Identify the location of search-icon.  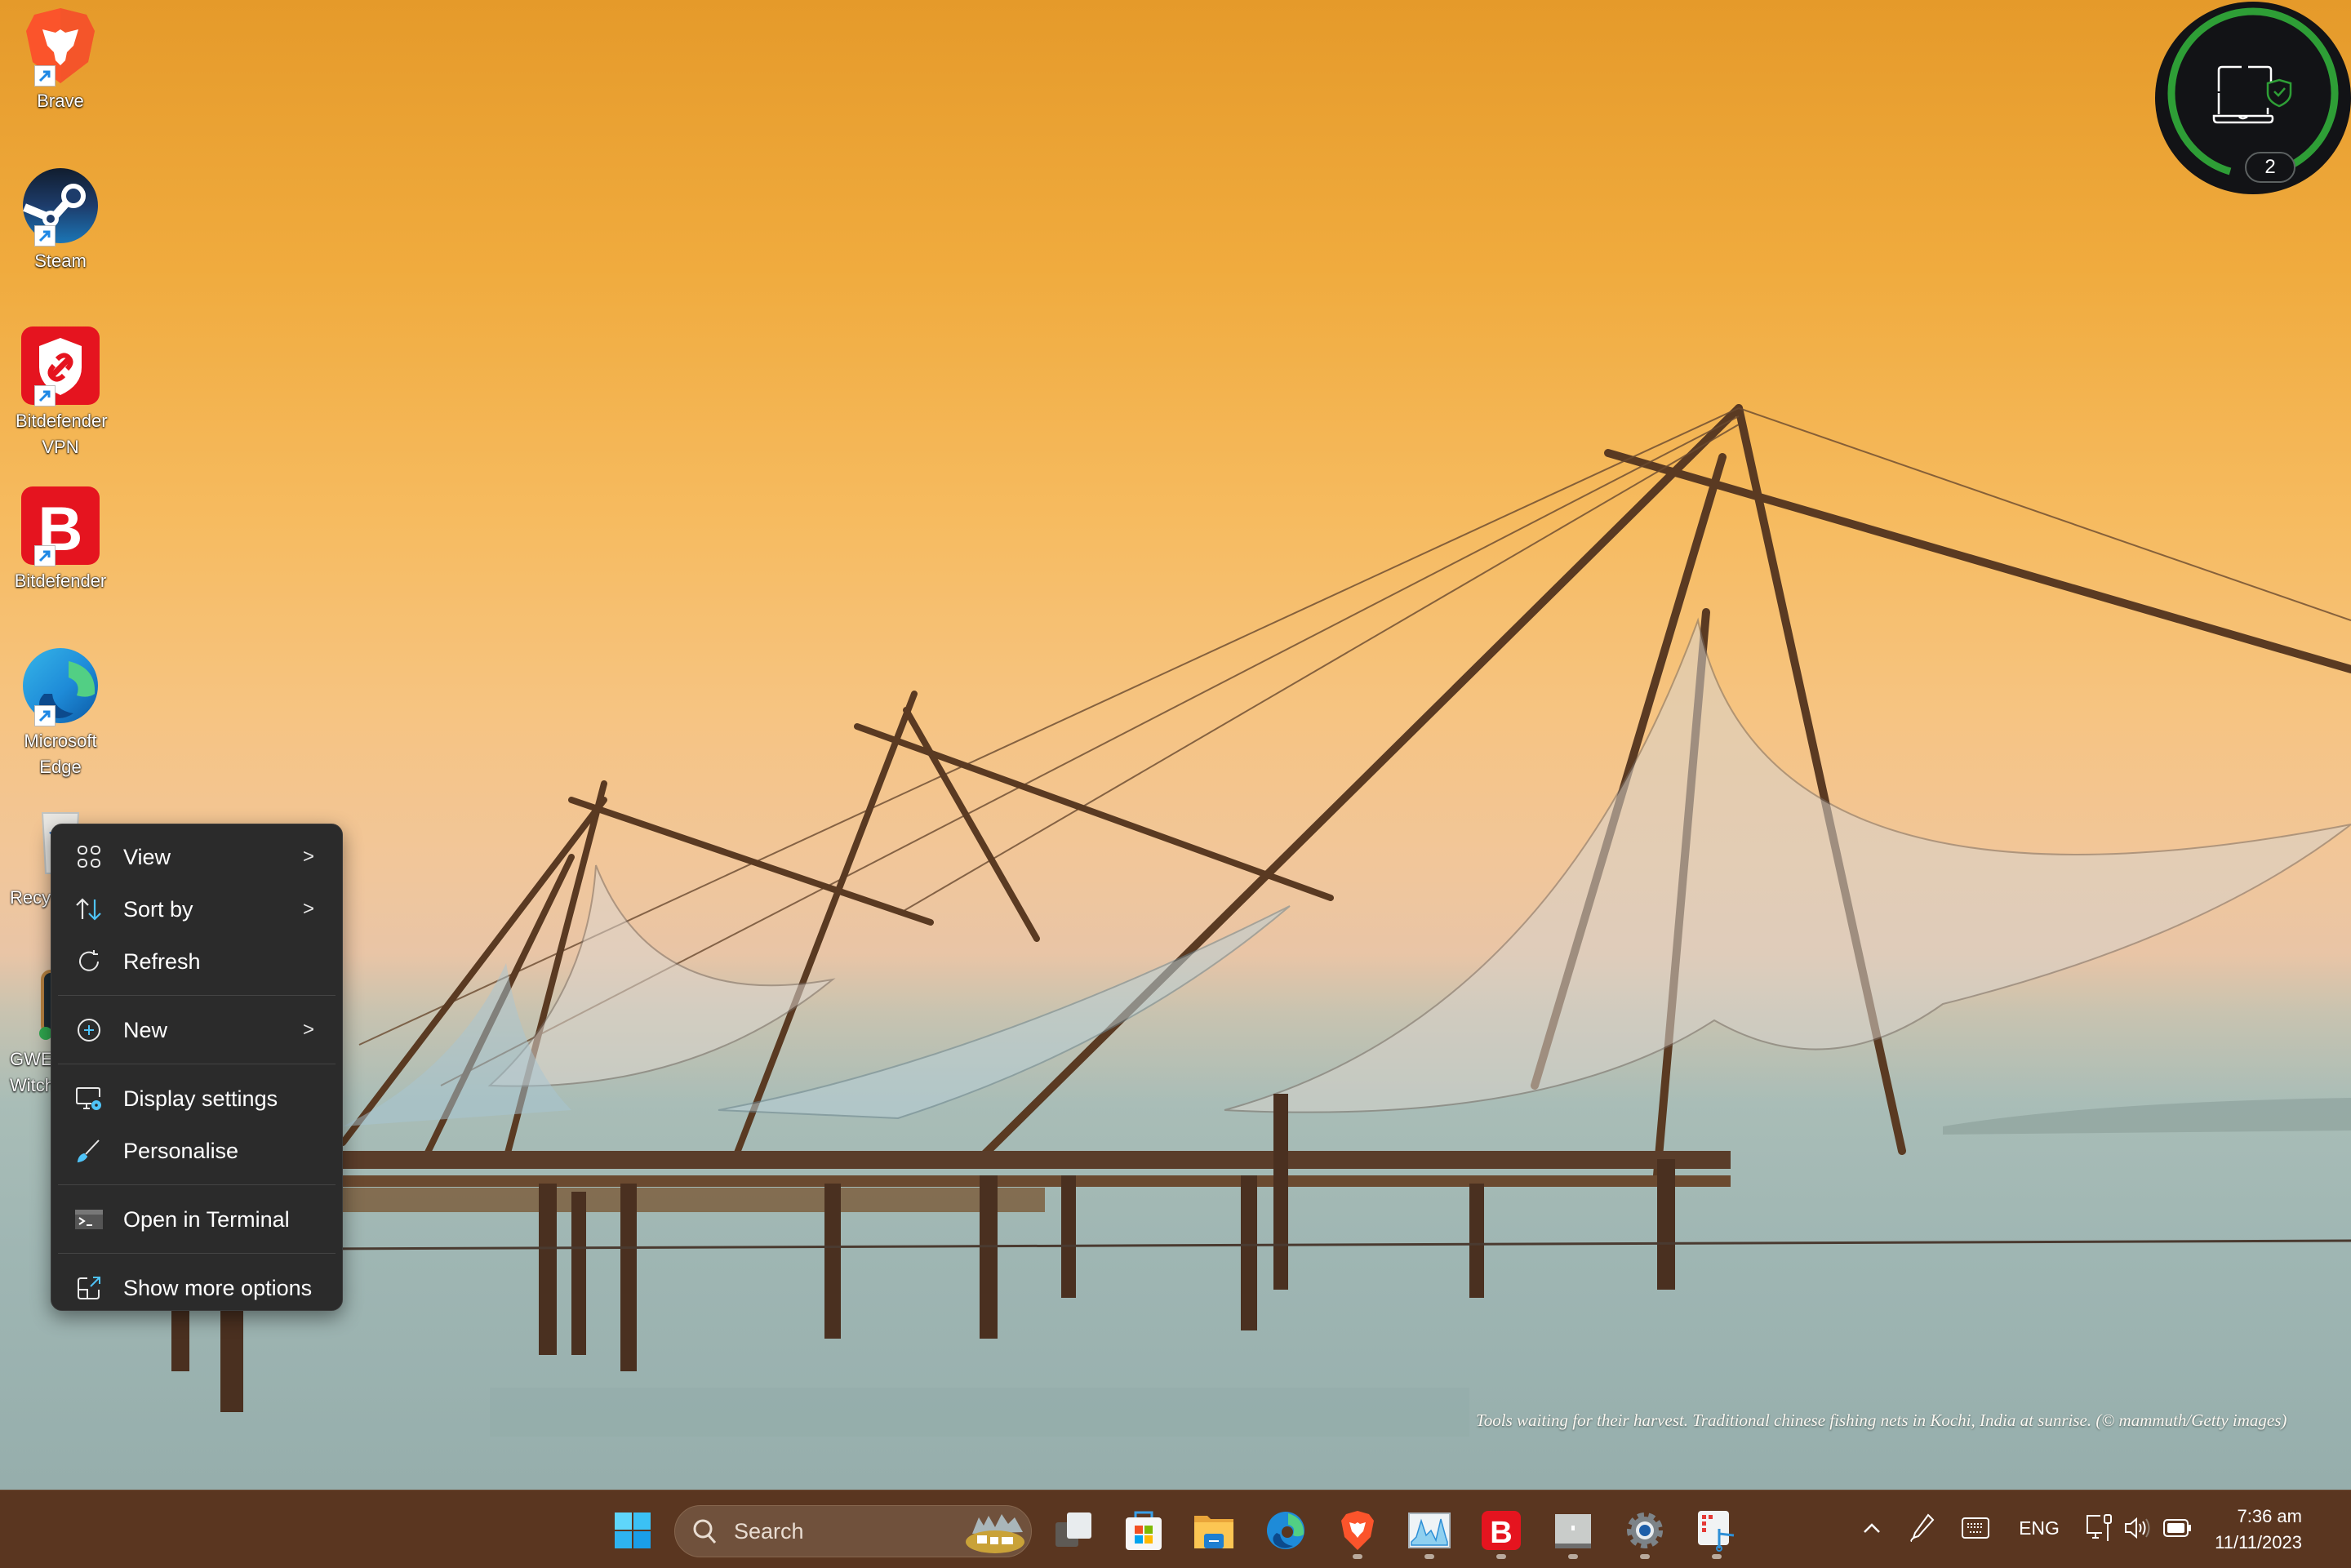
(705, 1531).